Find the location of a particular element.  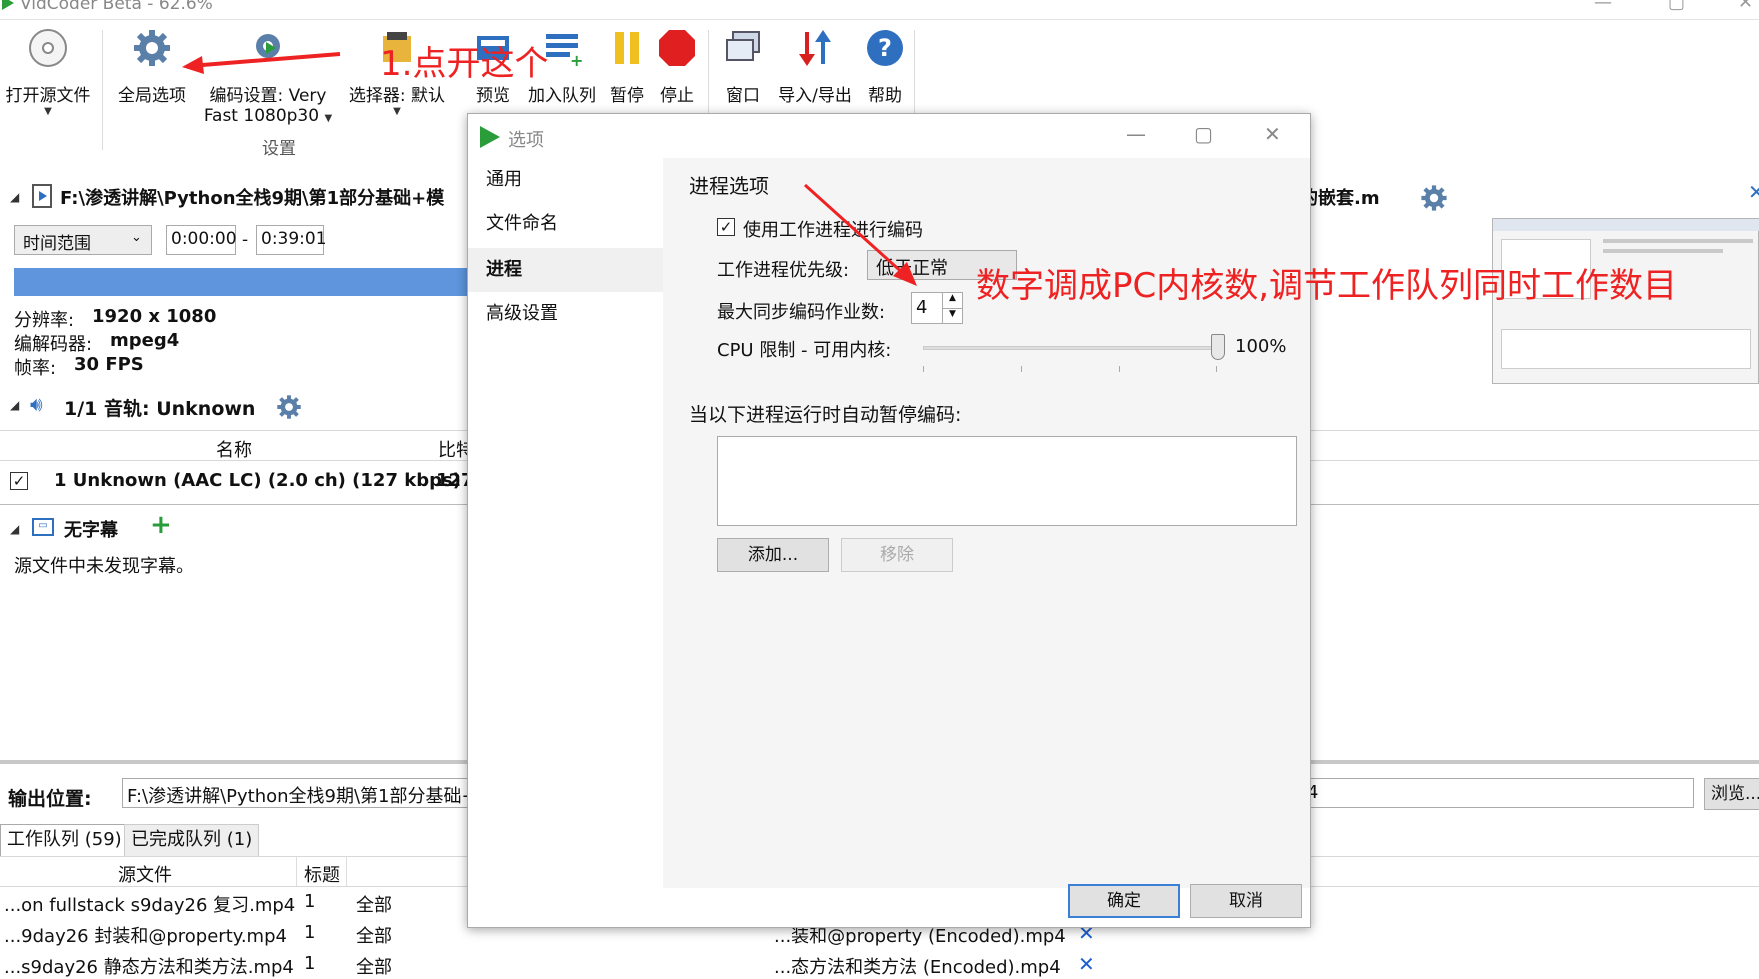

nav-general: 通用 is located at coordinates (565, 180).